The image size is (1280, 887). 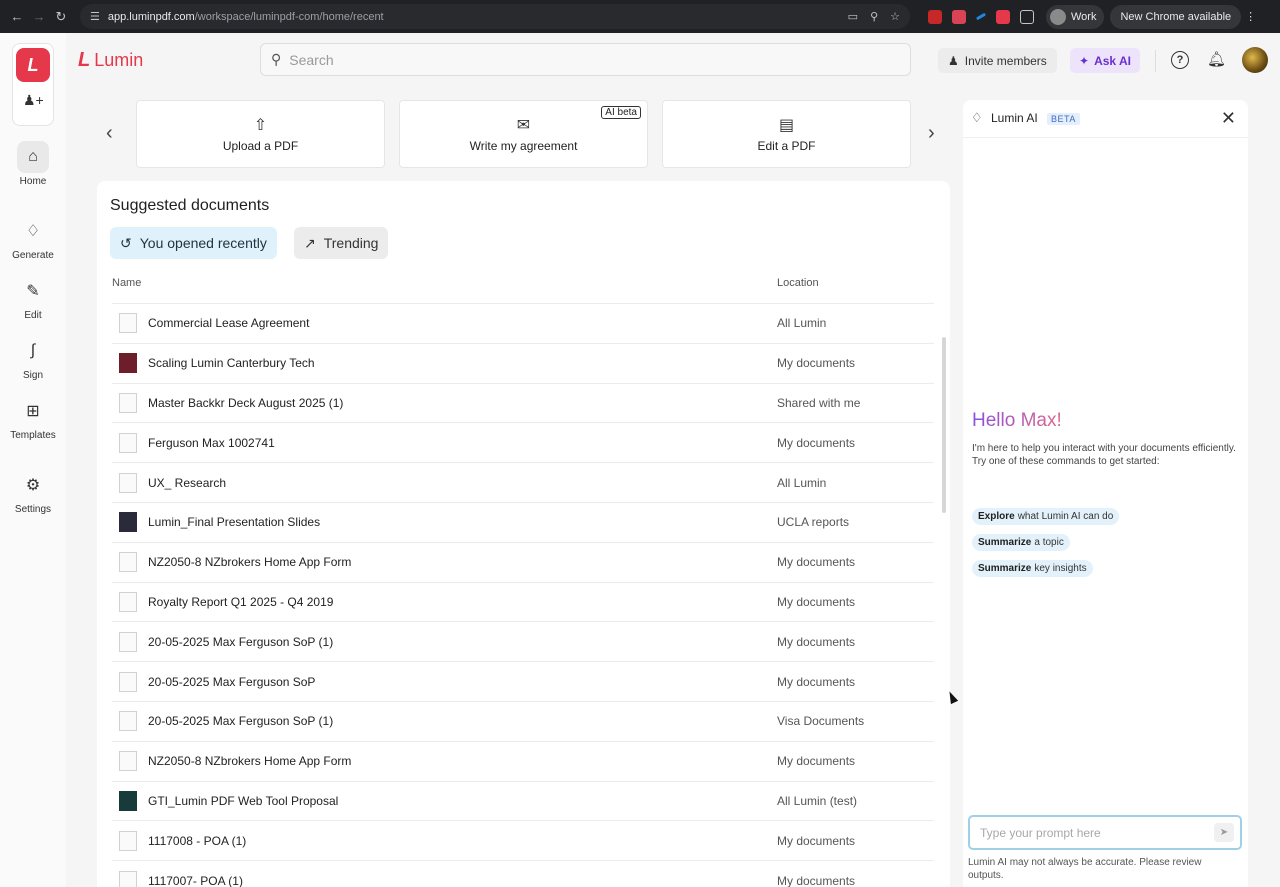 I want to click on table-row: Commercial Lease Agreement All Lumin, so click(x=523, y=324).